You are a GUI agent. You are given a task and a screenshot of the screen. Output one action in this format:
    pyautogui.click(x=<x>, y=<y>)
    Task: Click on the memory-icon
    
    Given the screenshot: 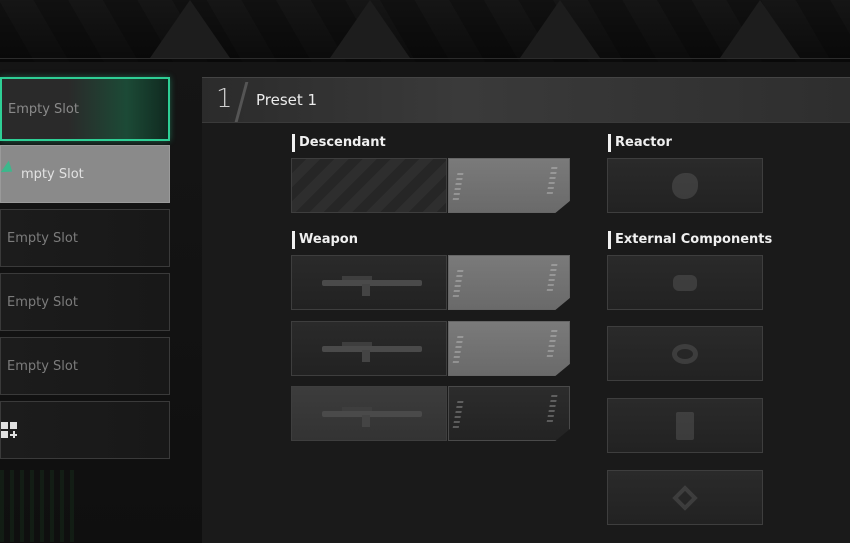 What is the action you would take?
    pyautogui.click(x=685, y=425)
    